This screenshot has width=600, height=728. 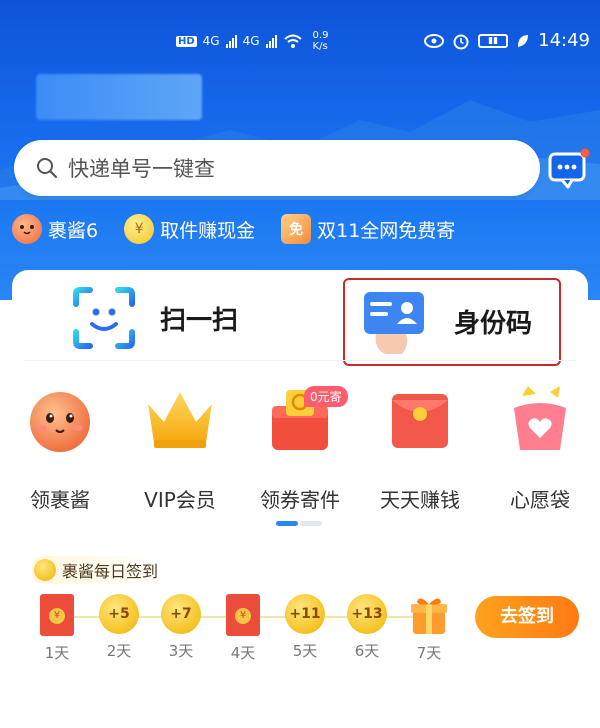 I want to click on highlight-box, so click(x=452, y=322).